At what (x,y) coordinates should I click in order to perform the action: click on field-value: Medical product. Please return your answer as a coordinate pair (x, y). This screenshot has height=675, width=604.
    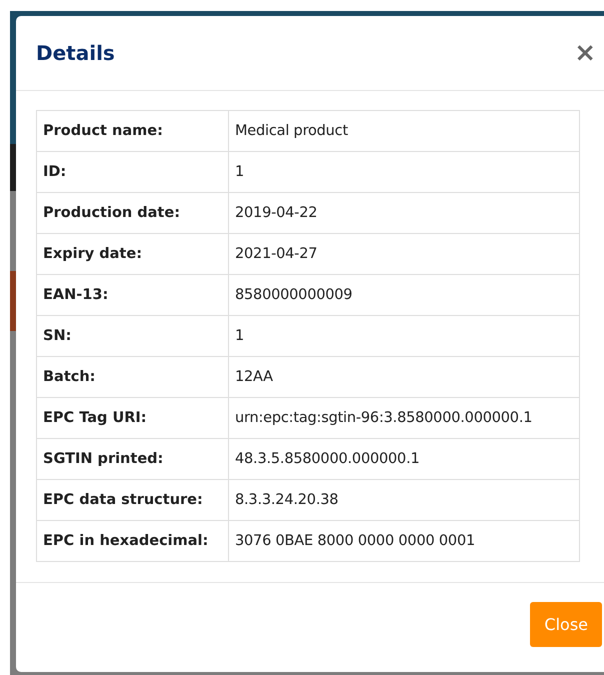
    Looking at the image, I should click on (404, 131).